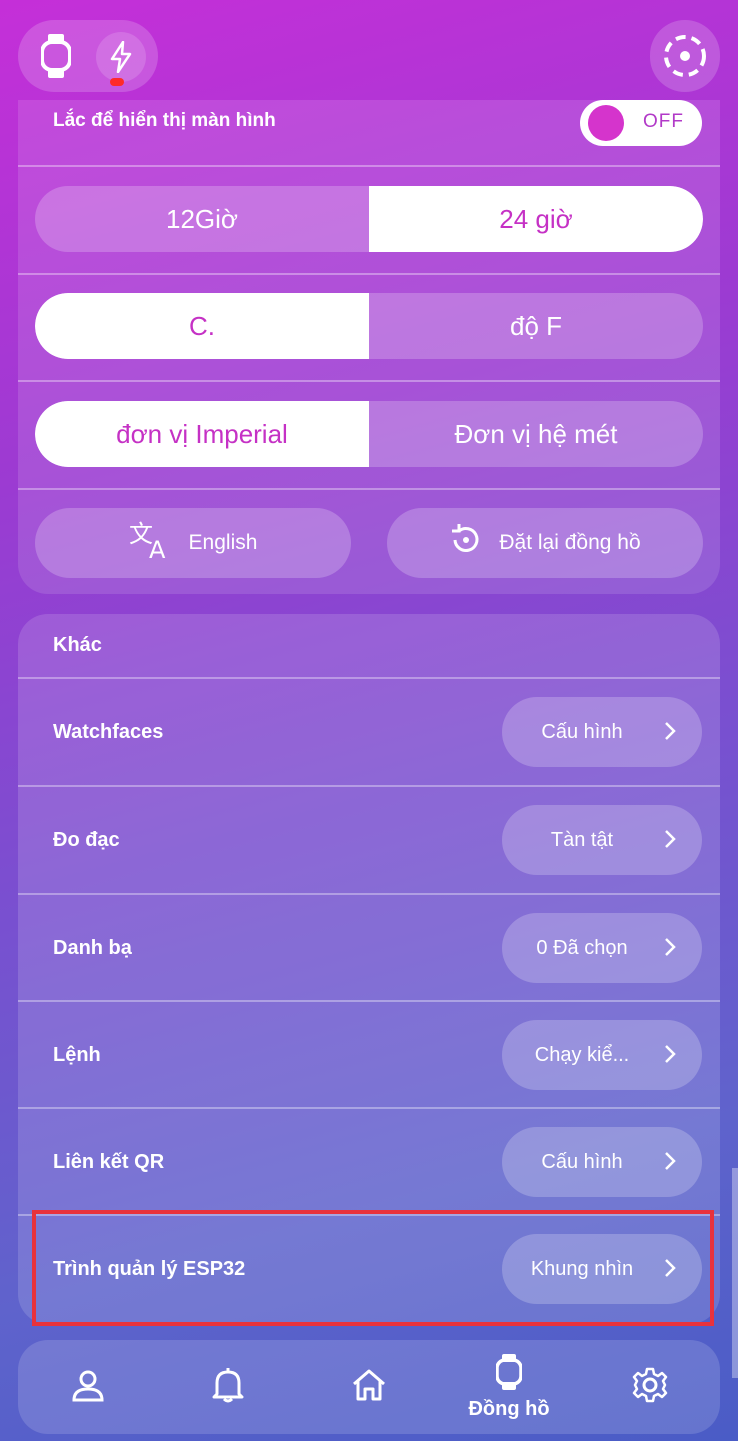  What do you see at coordinates (77, 1054) in the screenshot?
I see `row-label: Lệnh` at bounding box center [77, 1054].